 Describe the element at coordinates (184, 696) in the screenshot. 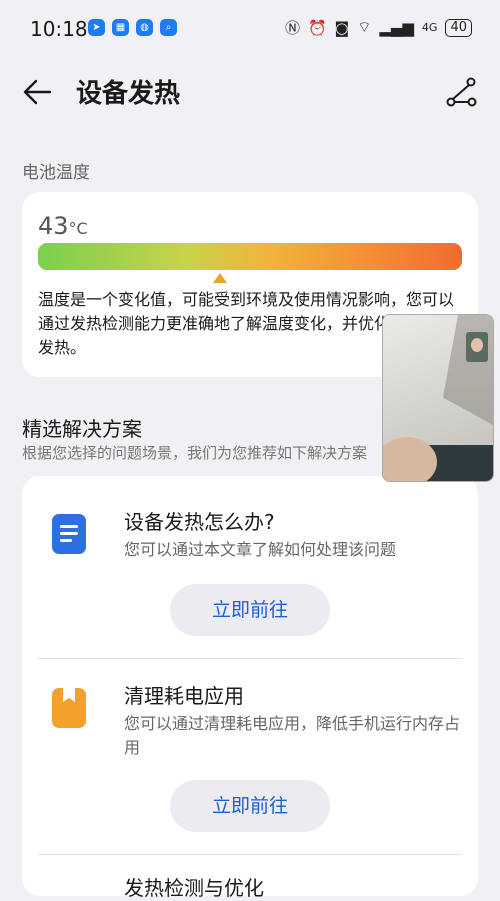

I see `solution-item-title: 清理耗电应用` at that location.